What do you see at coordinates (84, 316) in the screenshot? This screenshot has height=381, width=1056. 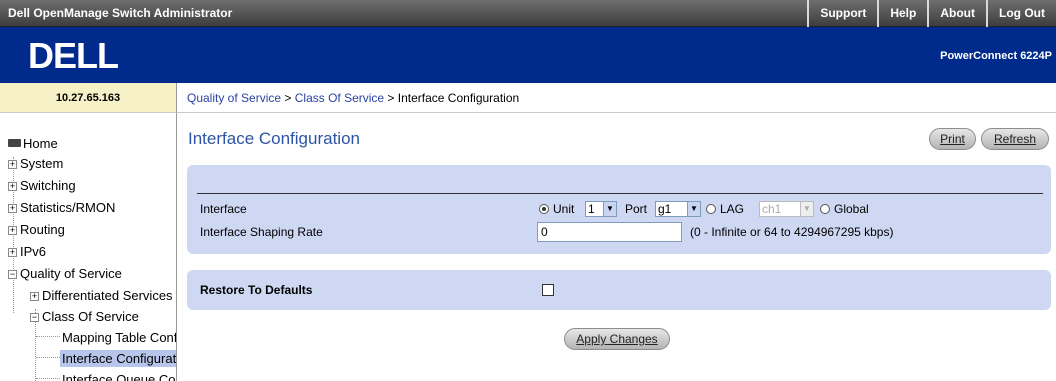 I see `sidebar-item-cos: − Class Of Service` at bounding box center [84, 316].